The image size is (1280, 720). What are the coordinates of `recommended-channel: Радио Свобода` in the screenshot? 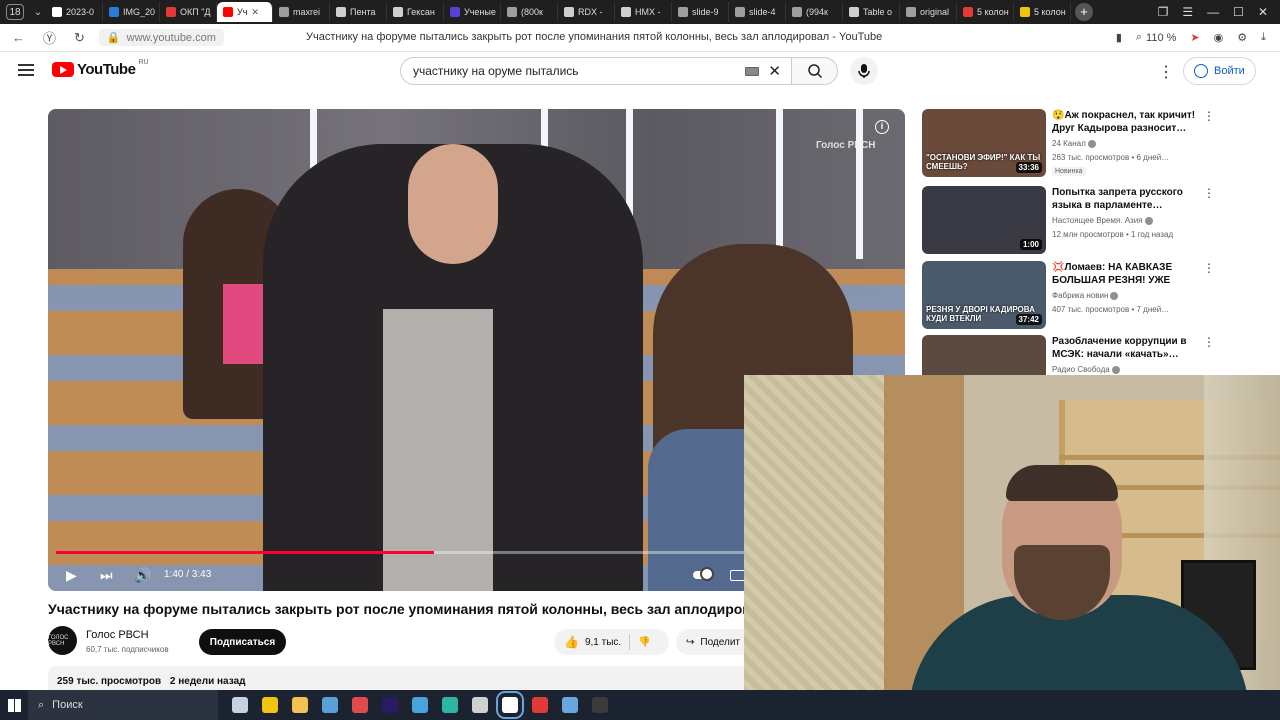 It's located at (1086, 369).